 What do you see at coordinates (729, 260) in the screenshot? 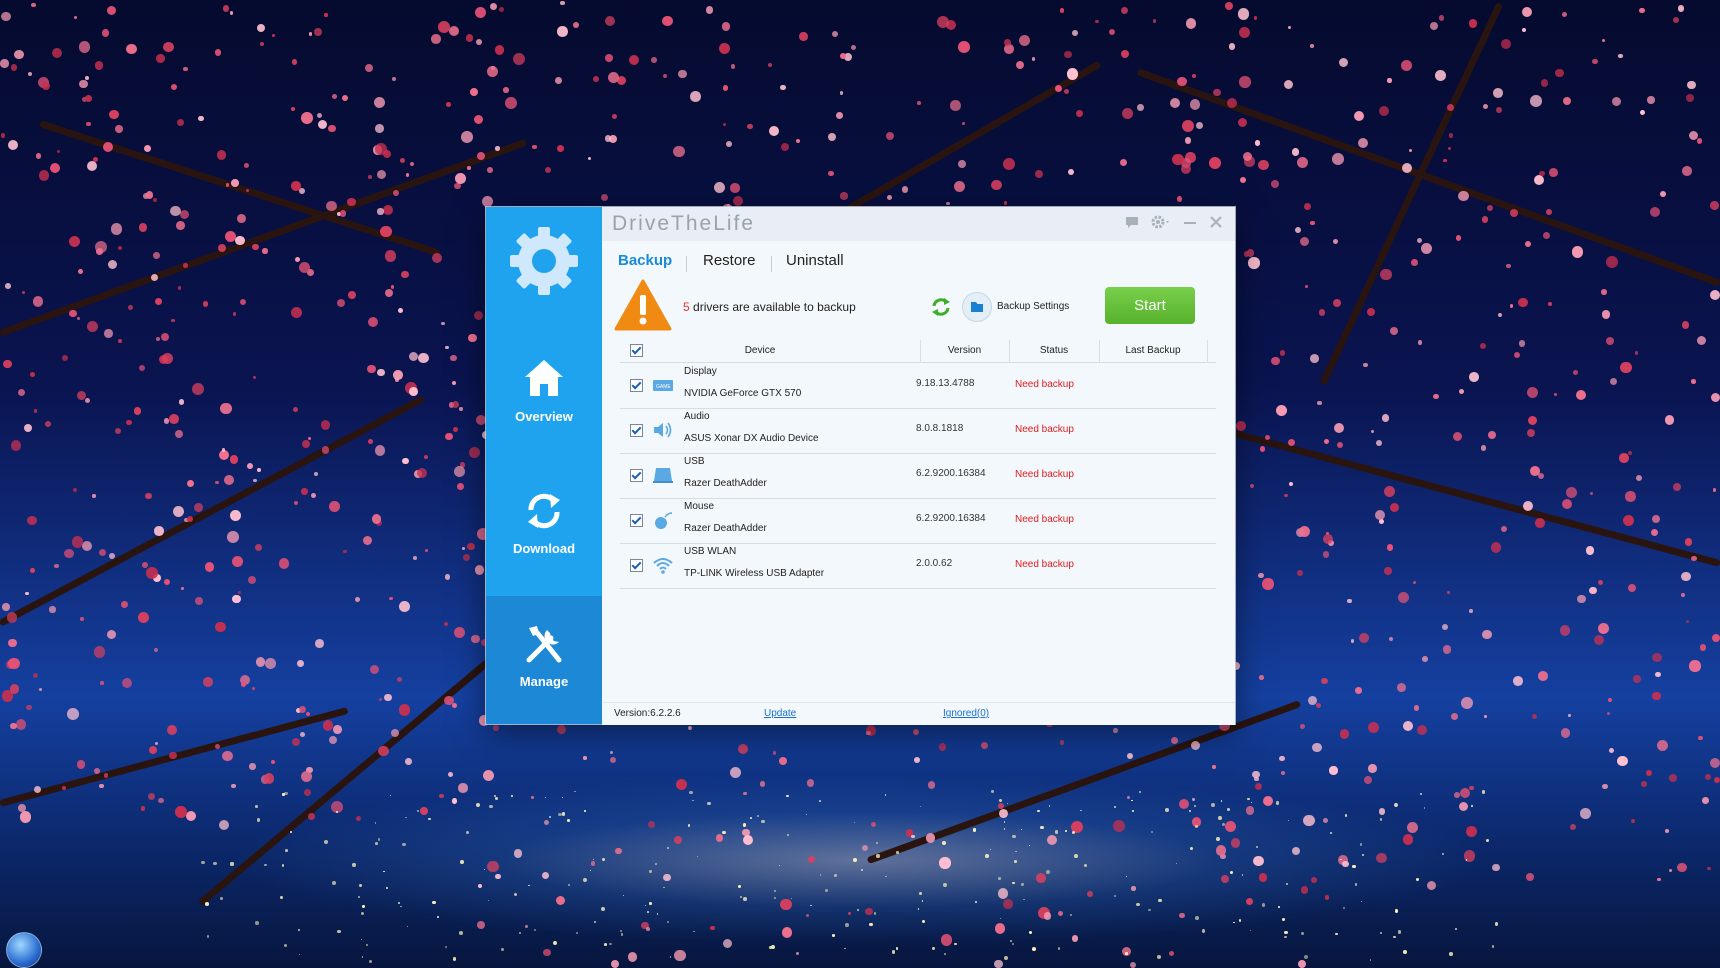
I see `tab-restore: Restore` at bounding box center [729, 260].